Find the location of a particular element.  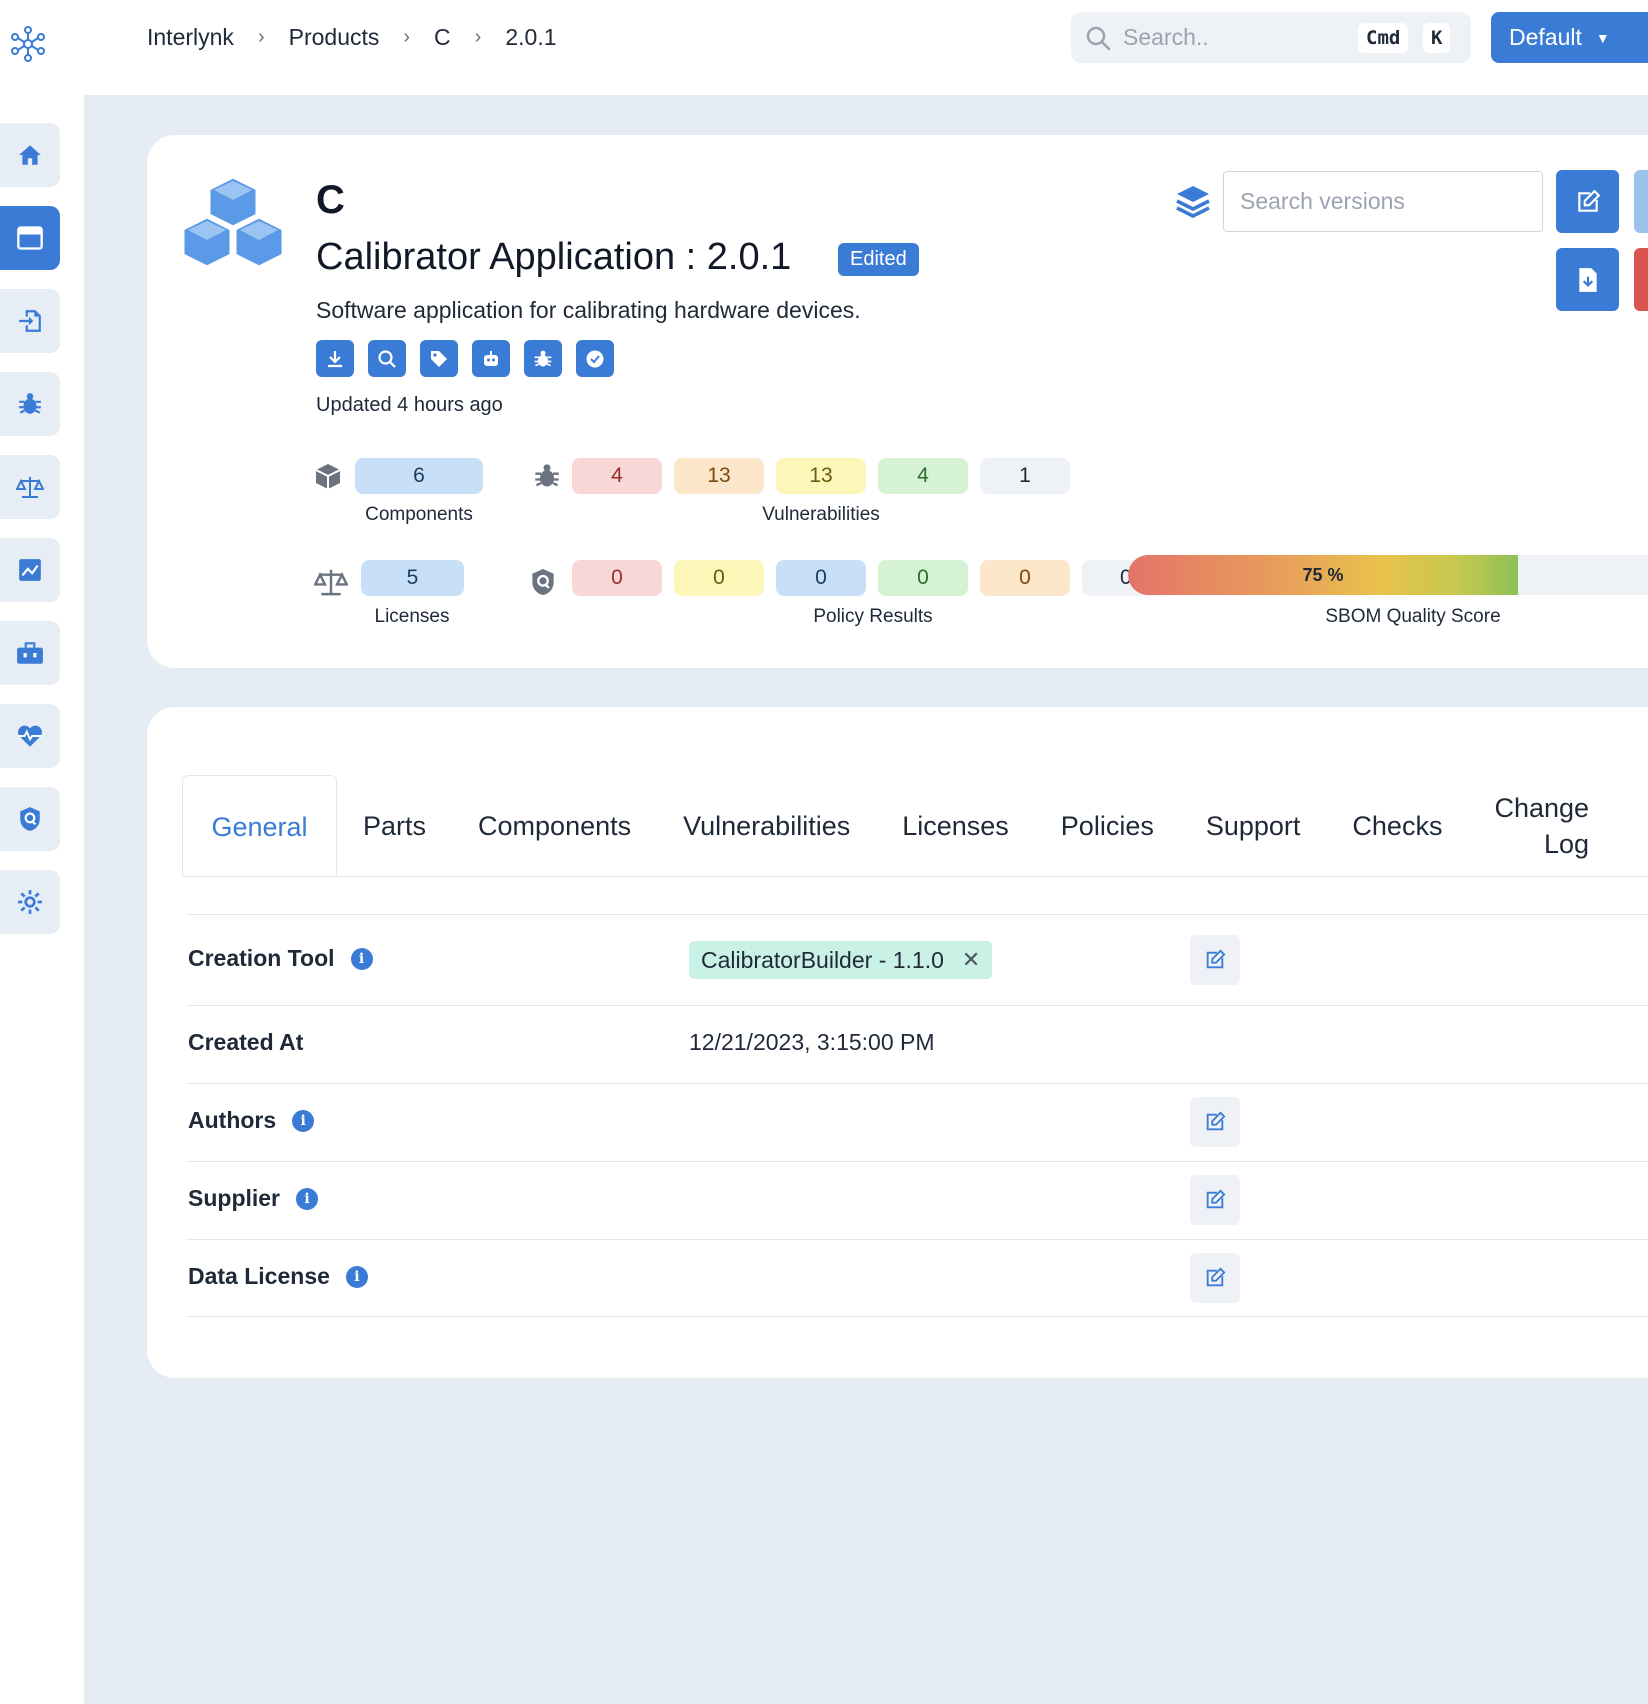

sidebar-item-settings is located at coordinates (30, 902).